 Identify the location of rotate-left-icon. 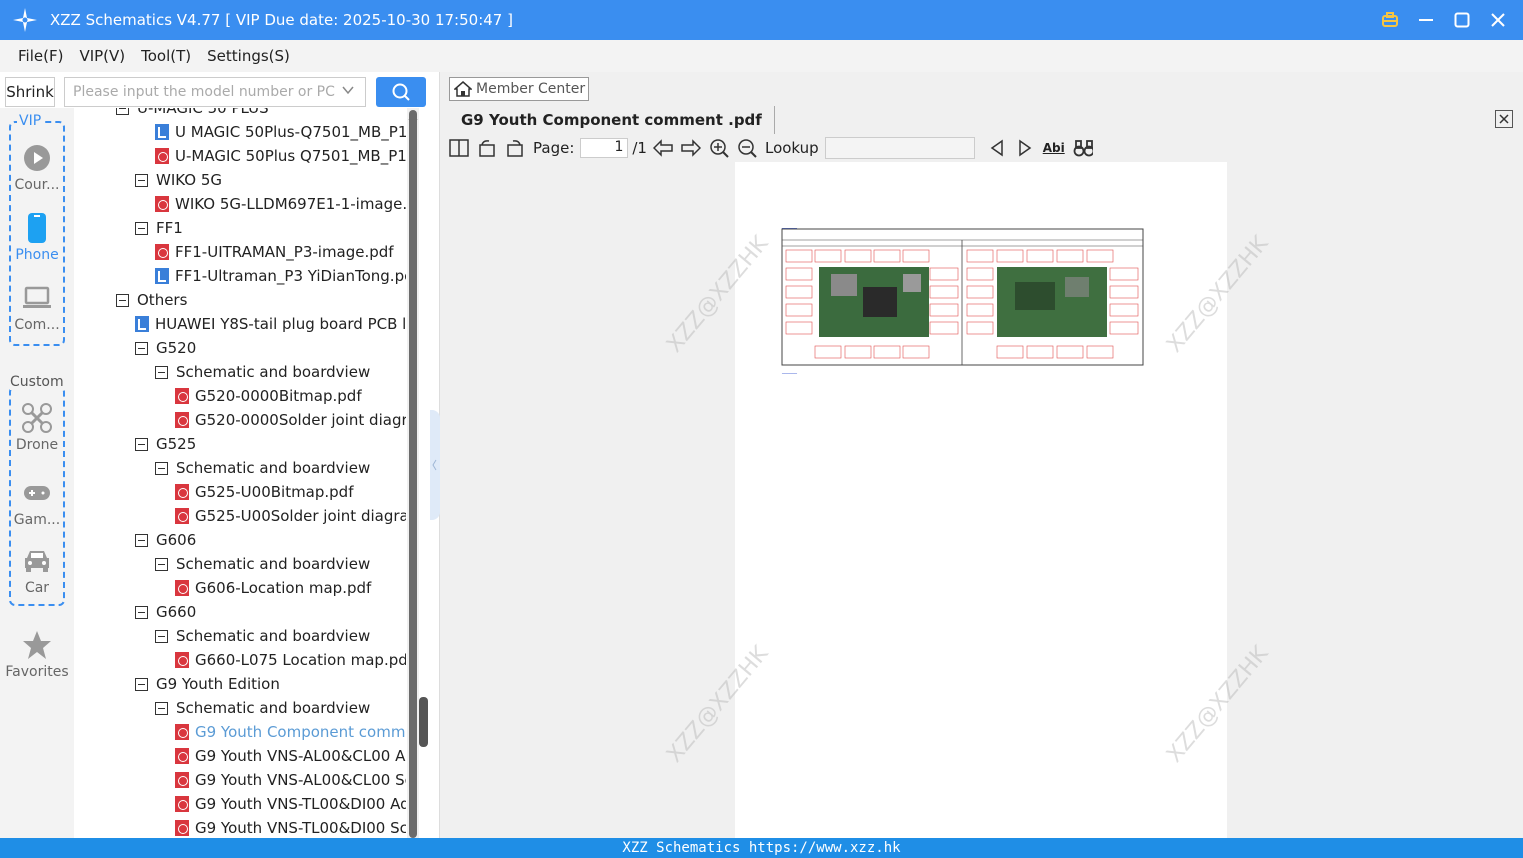
(487, 148).